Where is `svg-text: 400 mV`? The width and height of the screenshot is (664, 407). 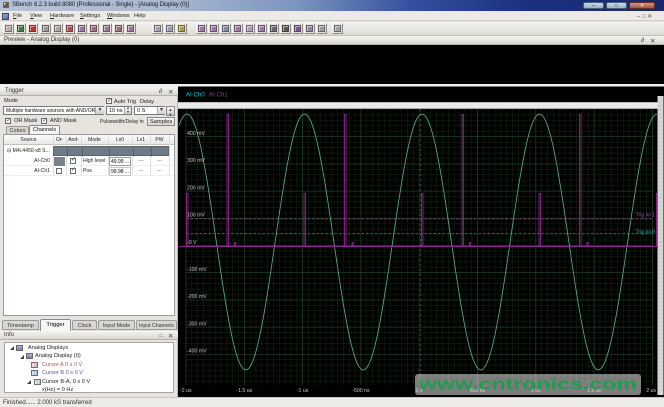 svg-text: 400 mV is located at coordinates (196, 134).